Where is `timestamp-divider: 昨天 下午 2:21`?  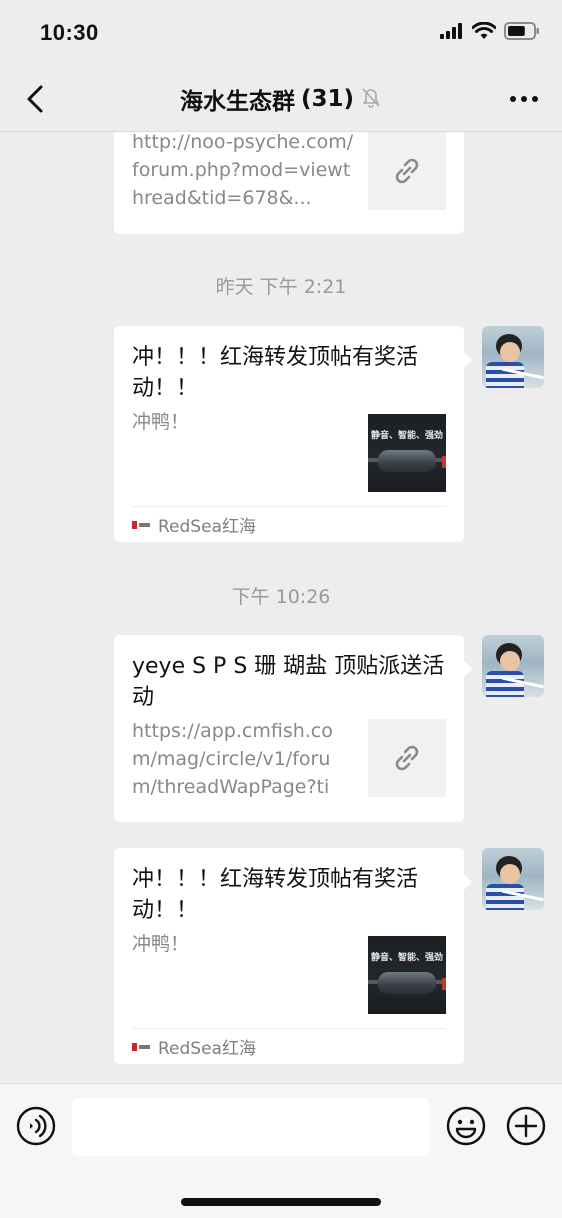 timestamp-divider: 昨天 下午 2:21 is located at coordinates (281, 287).